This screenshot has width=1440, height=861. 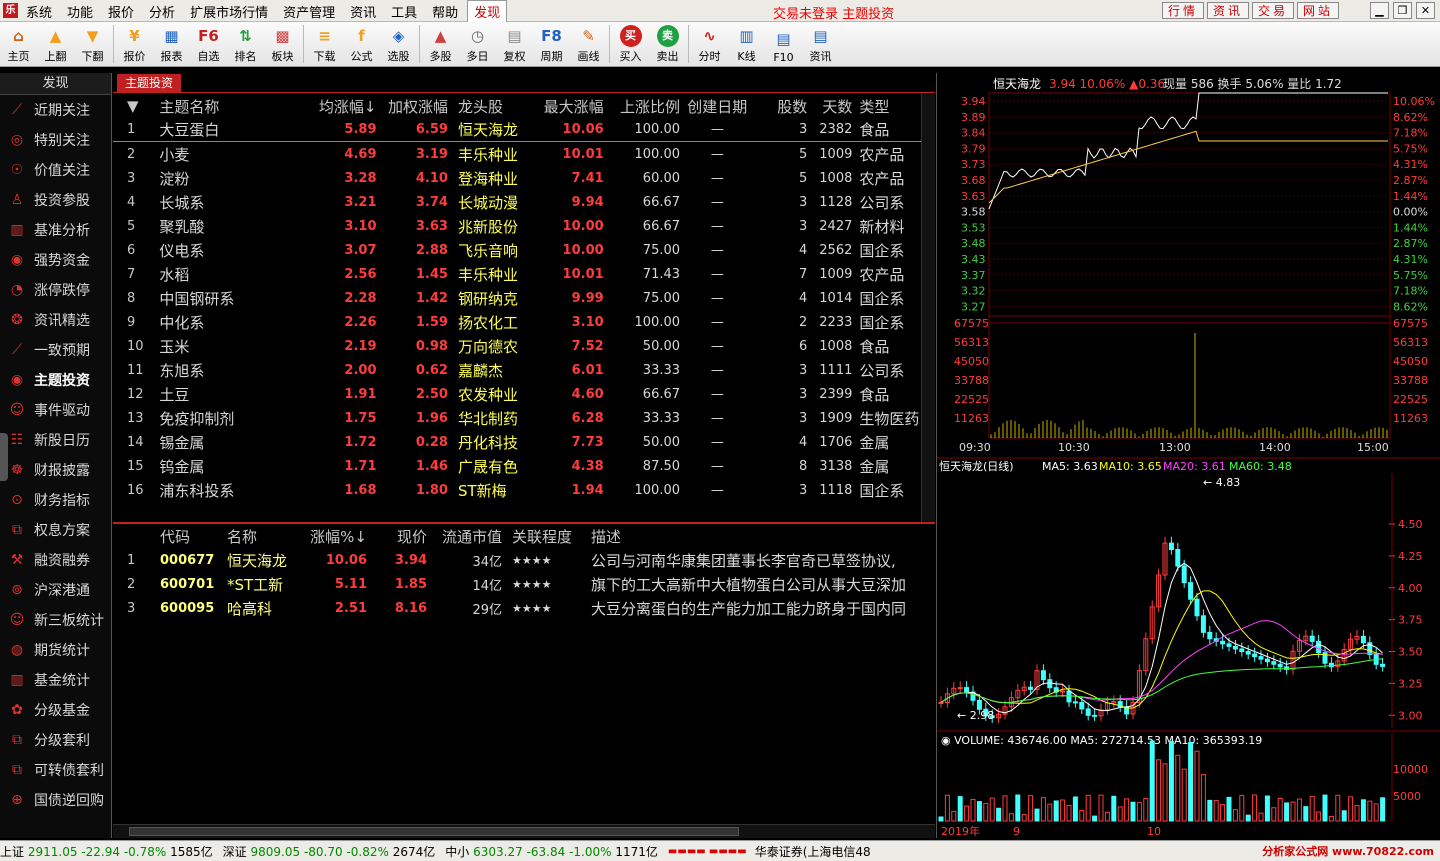 What do you see at coordinates (717, 106) in the screenshot?
I see `column-header: 创建日期` at bounding box center [717, 106].